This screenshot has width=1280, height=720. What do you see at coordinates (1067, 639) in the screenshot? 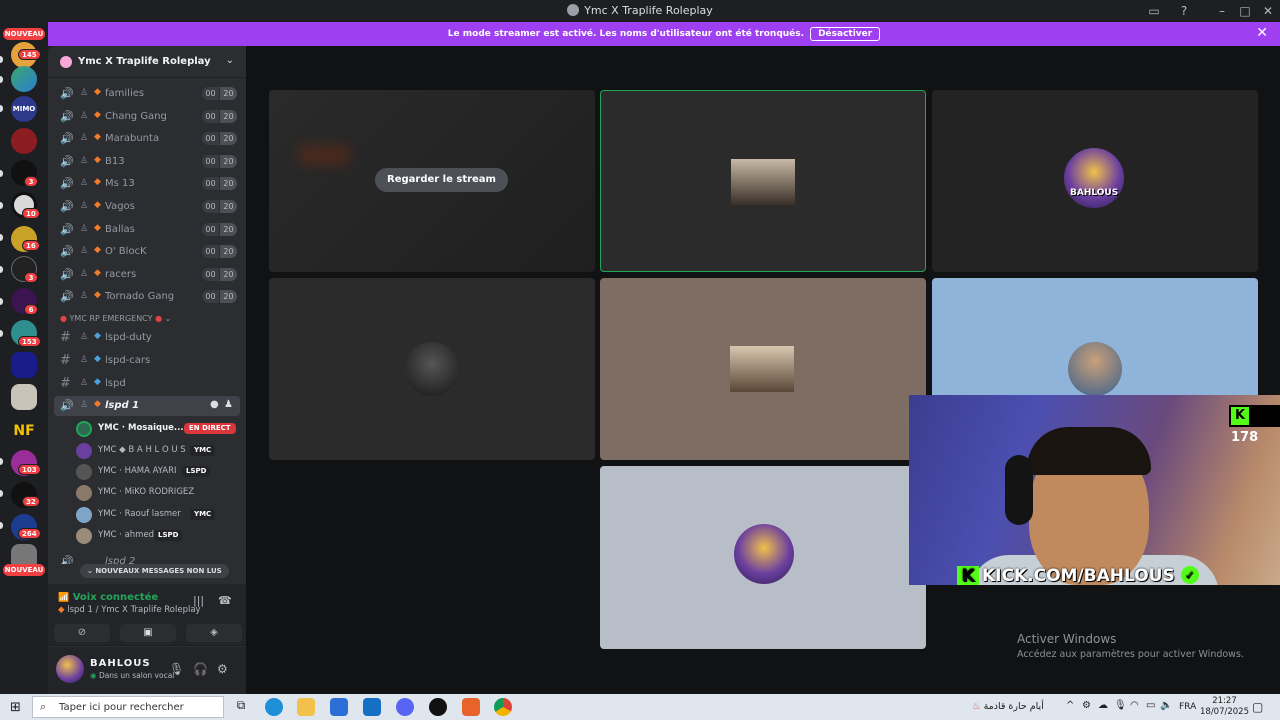
I see `watermark-title: Activer Windows` at bounding box center [1067, 639].